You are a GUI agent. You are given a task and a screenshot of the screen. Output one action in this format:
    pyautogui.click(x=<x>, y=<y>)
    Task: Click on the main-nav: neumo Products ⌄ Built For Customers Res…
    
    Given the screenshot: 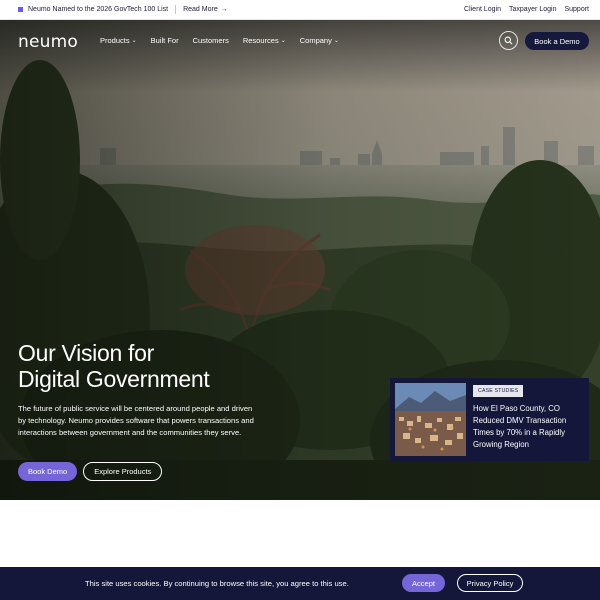 What is the action you would take?
    pyautogui.click(x=300, y=41)
    